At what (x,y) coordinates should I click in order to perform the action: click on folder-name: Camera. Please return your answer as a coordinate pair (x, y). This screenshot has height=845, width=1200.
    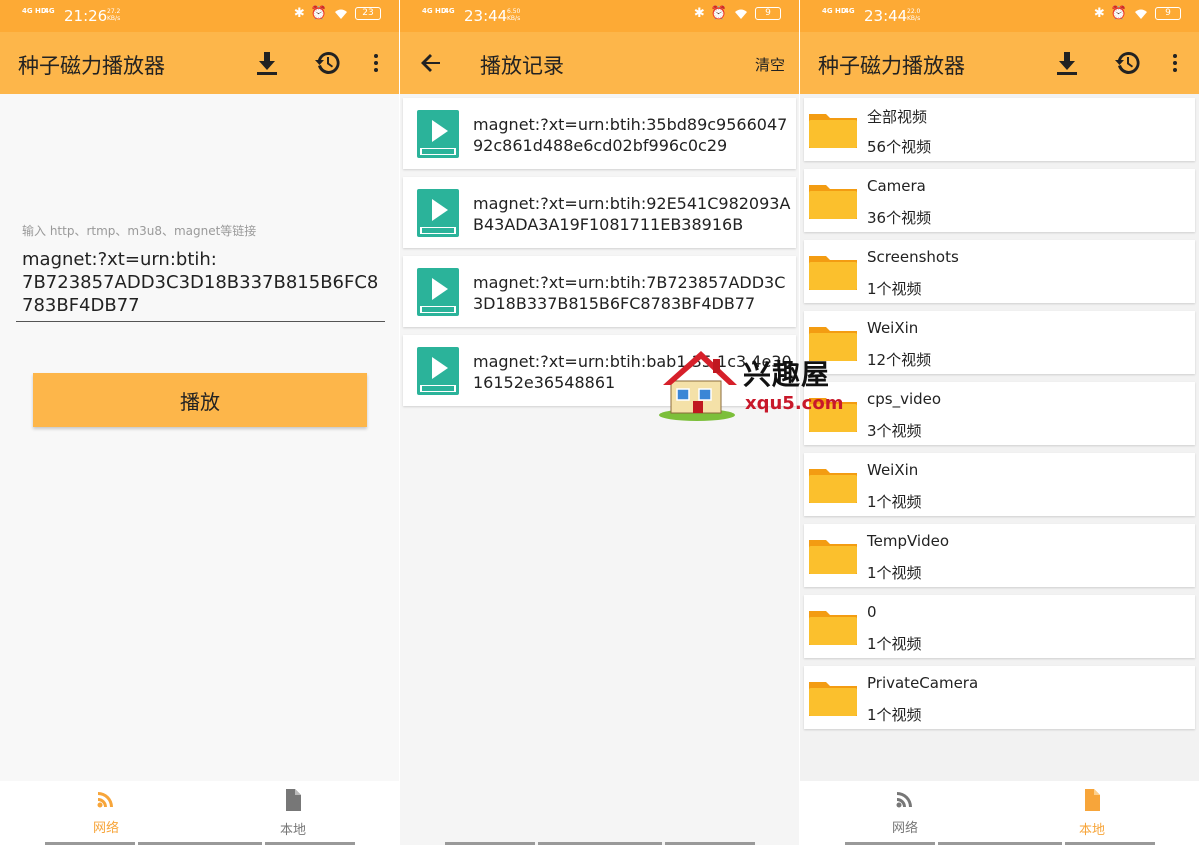
    Looking at the image, I should click on (896, 186).